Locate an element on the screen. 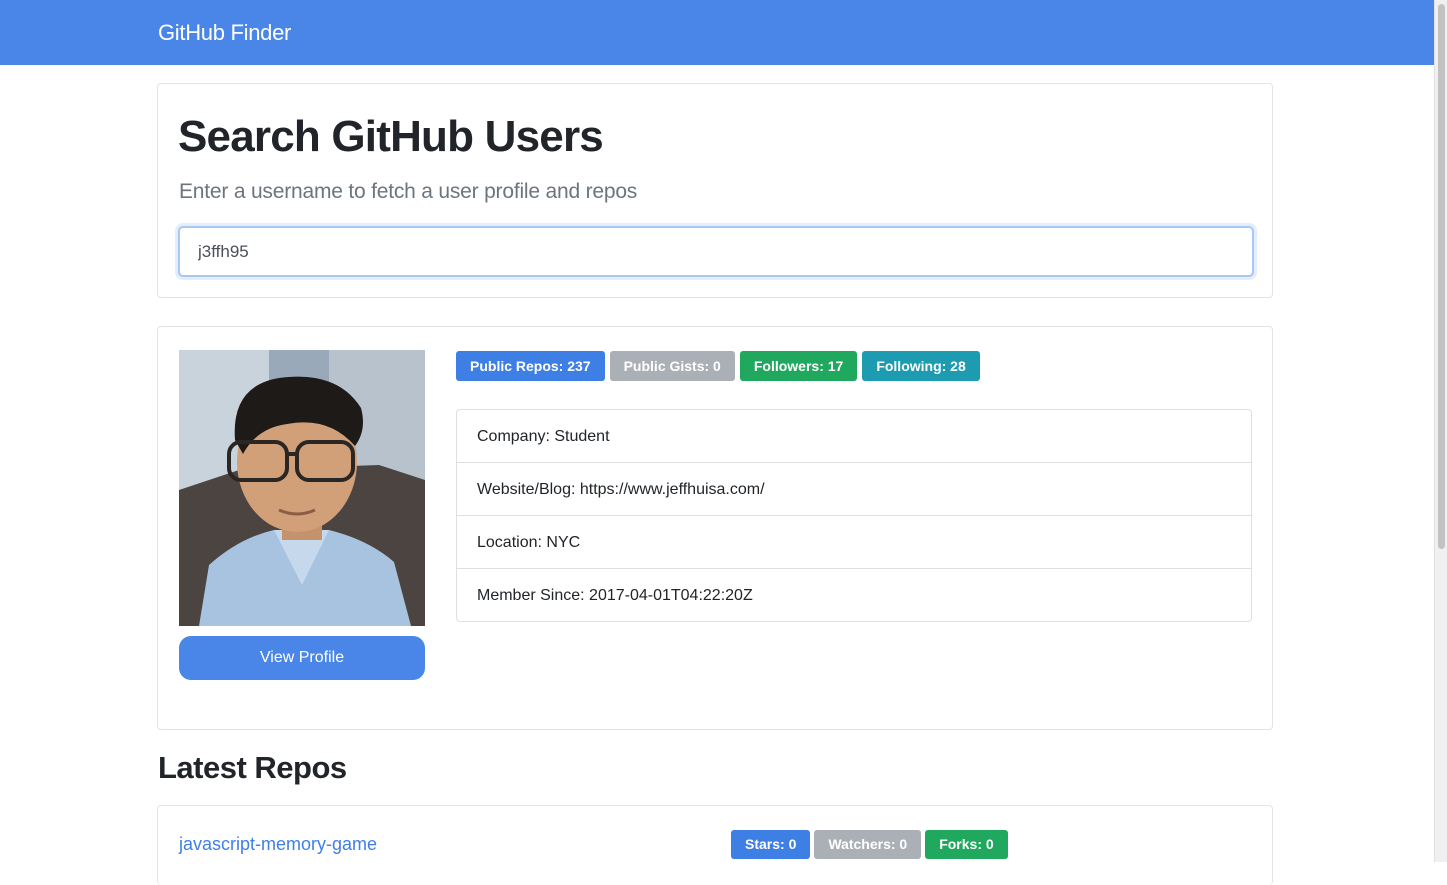 The width and height of the screenshot is (1447, 885). public-repos-badge: Public Repos: 237 is located at coordinates (530, 366).